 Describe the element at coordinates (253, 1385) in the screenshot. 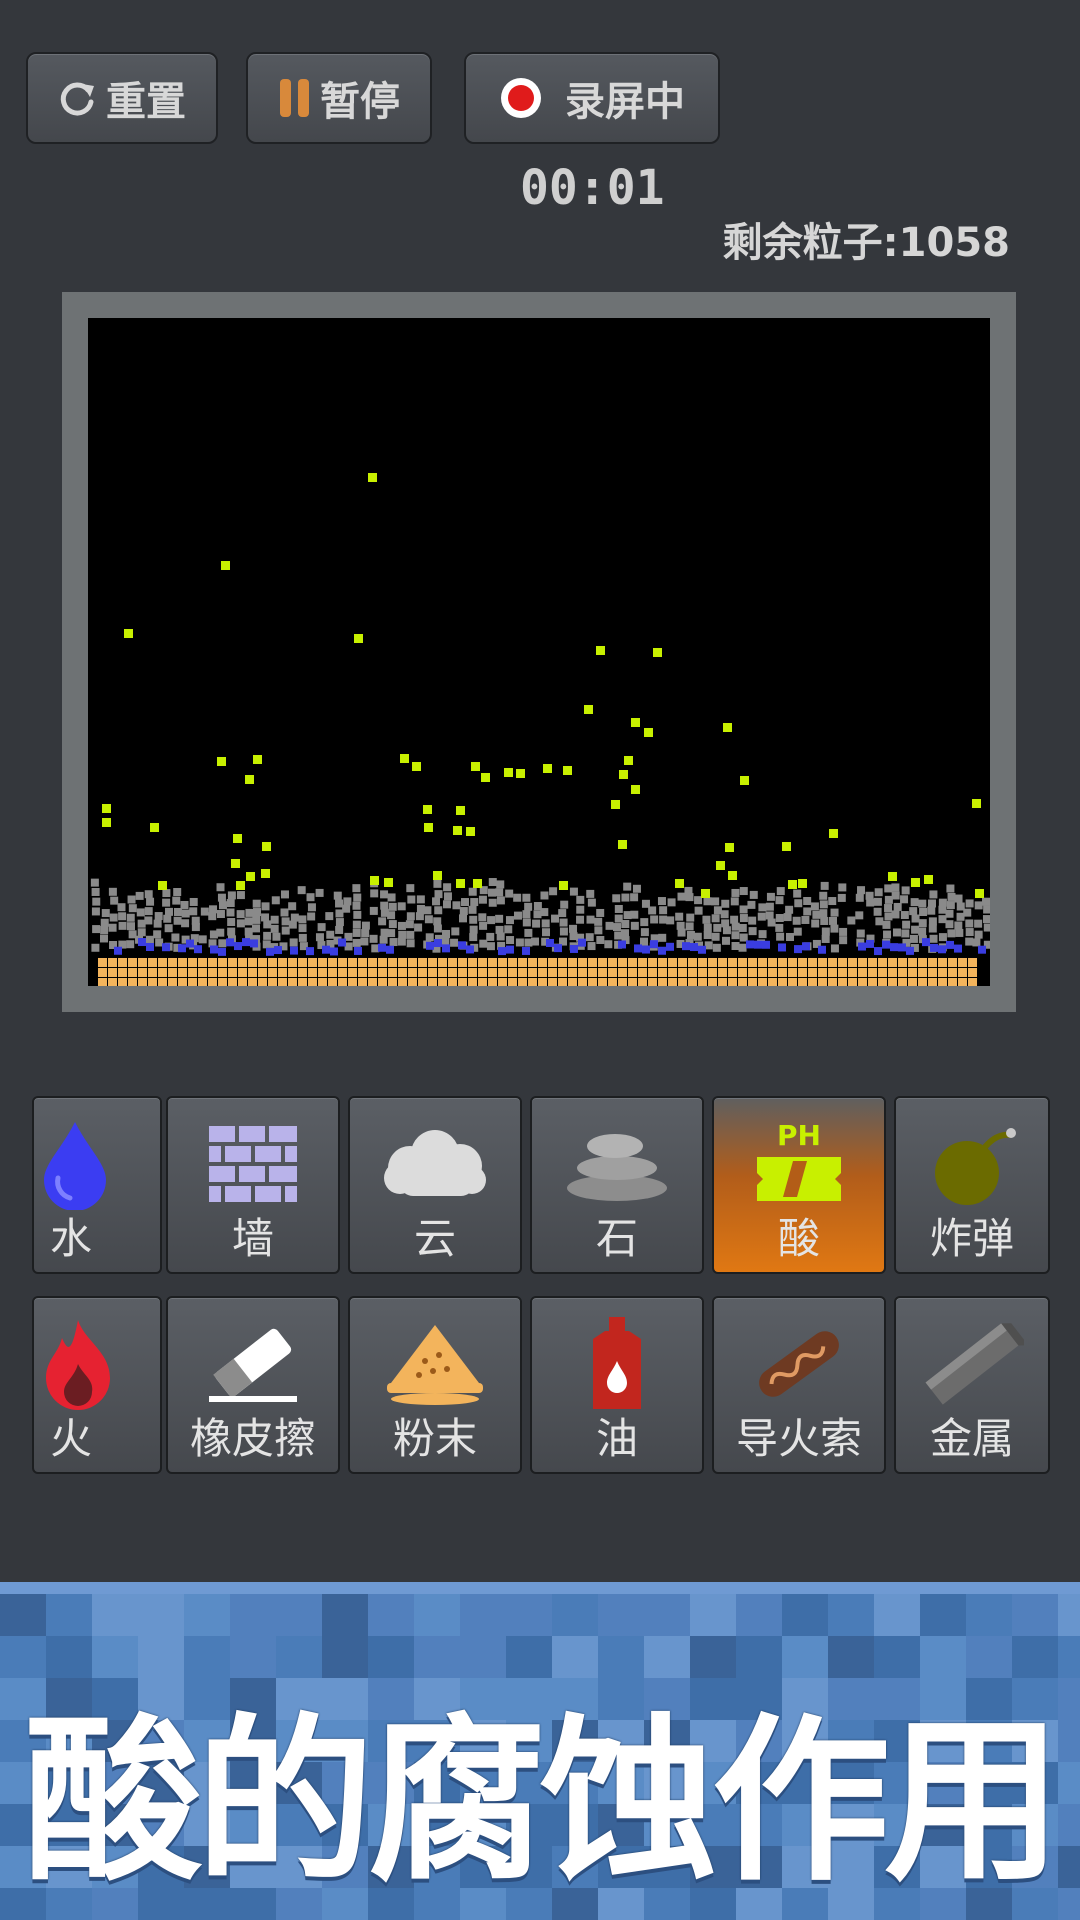

I see `element-tile: 橡皮擦` at that location.